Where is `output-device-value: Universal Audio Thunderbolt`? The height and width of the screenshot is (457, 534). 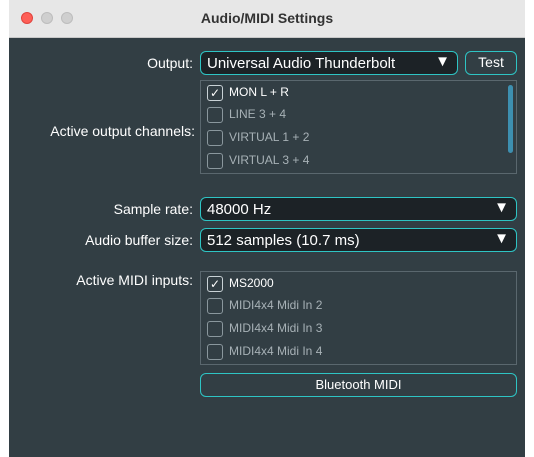
output-device-value: Universal Audio Thunderbolt is located at coordinates (301, 63).